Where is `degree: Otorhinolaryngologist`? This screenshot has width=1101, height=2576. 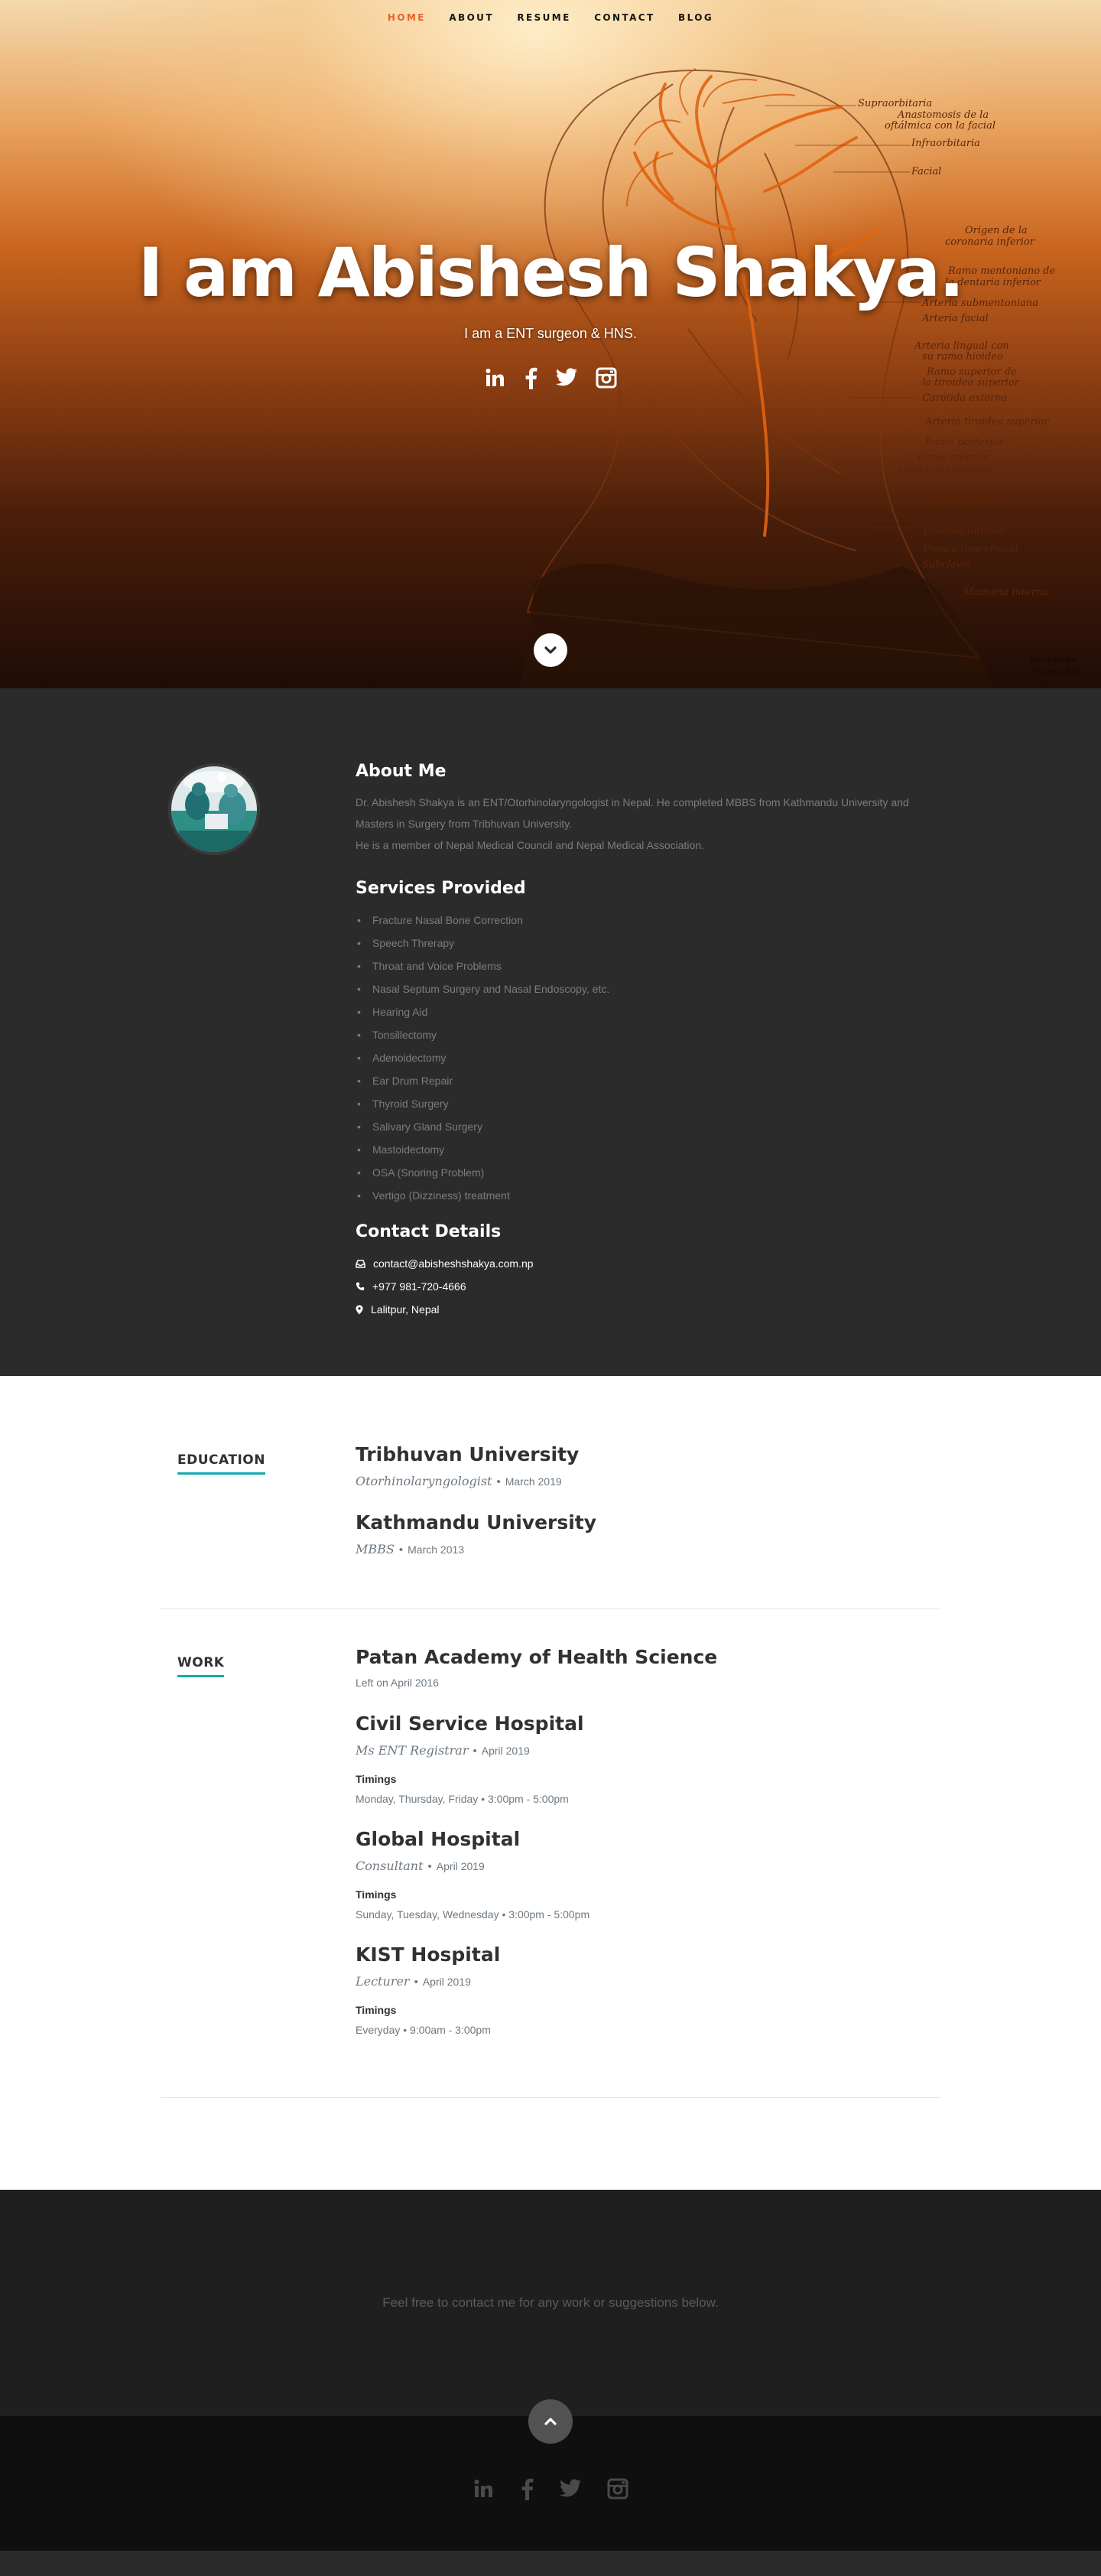 degree: Otorhinolaryngologist is located at coordinates (424, 1481).